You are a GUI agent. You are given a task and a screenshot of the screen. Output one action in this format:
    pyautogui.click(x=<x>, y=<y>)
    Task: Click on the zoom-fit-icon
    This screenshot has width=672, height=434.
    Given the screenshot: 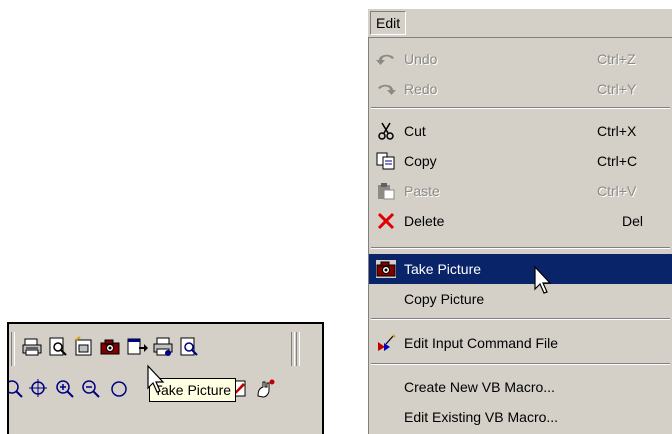 What is the action you would take?
    pyautogui.click(x=17, y=389)
    